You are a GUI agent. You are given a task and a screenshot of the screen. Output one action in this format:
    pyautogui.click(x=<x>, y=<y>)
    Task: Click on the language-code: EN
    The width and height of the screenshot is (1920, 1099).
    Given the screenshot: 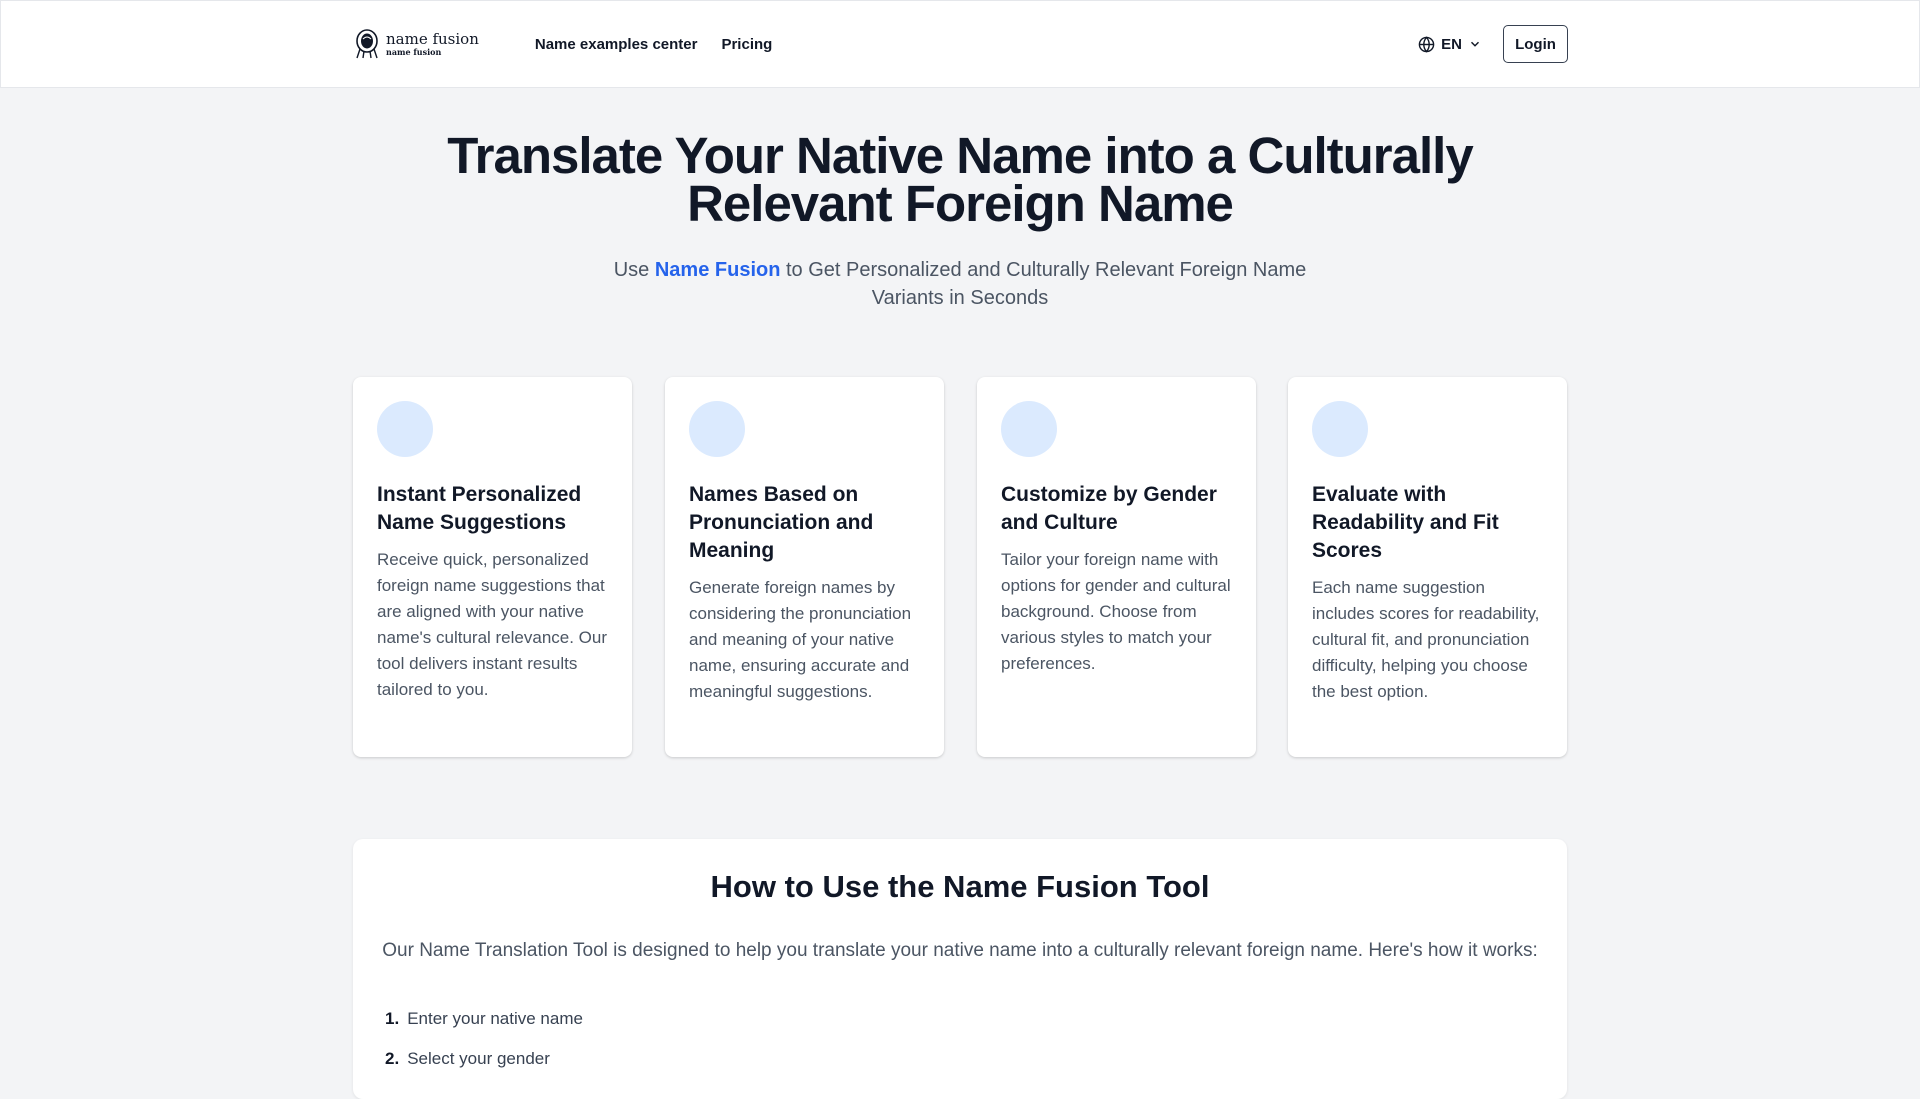 What is the action you would take?
    pyautogui.click(x=1451, y=44)
    